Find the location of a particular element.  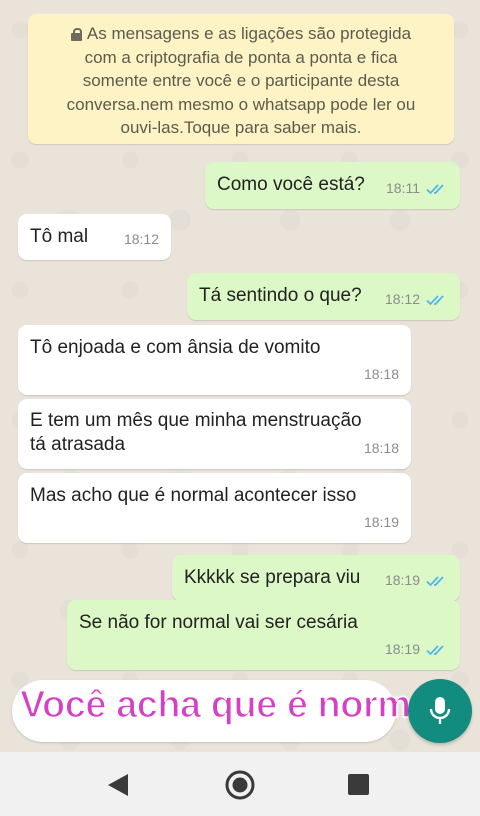

lock-icon is located at coordinates (76, 34).